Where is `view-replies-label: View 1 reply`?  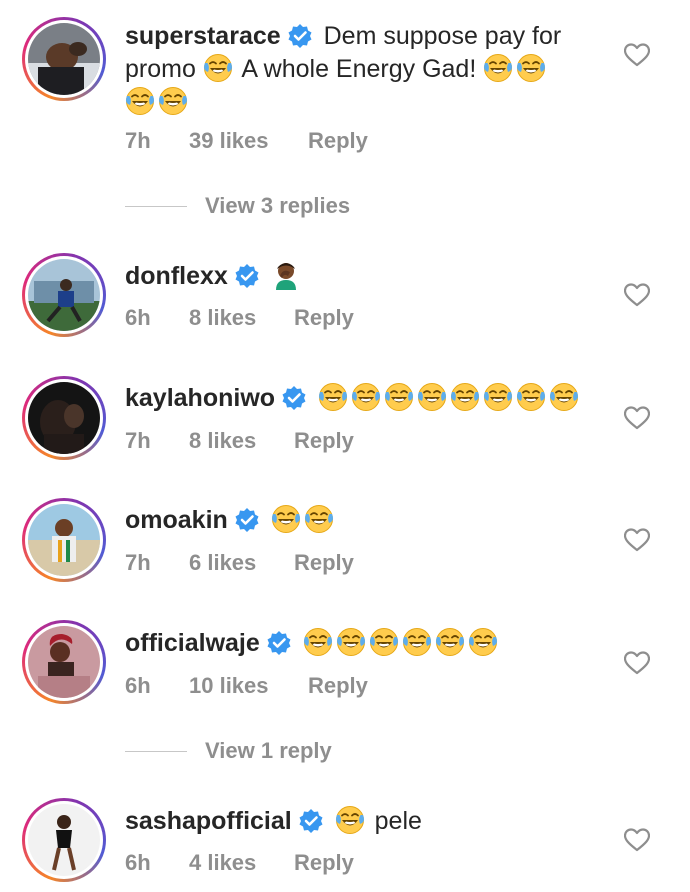 view-replies-label: View 1 reply is located at coordinates (268, 751).